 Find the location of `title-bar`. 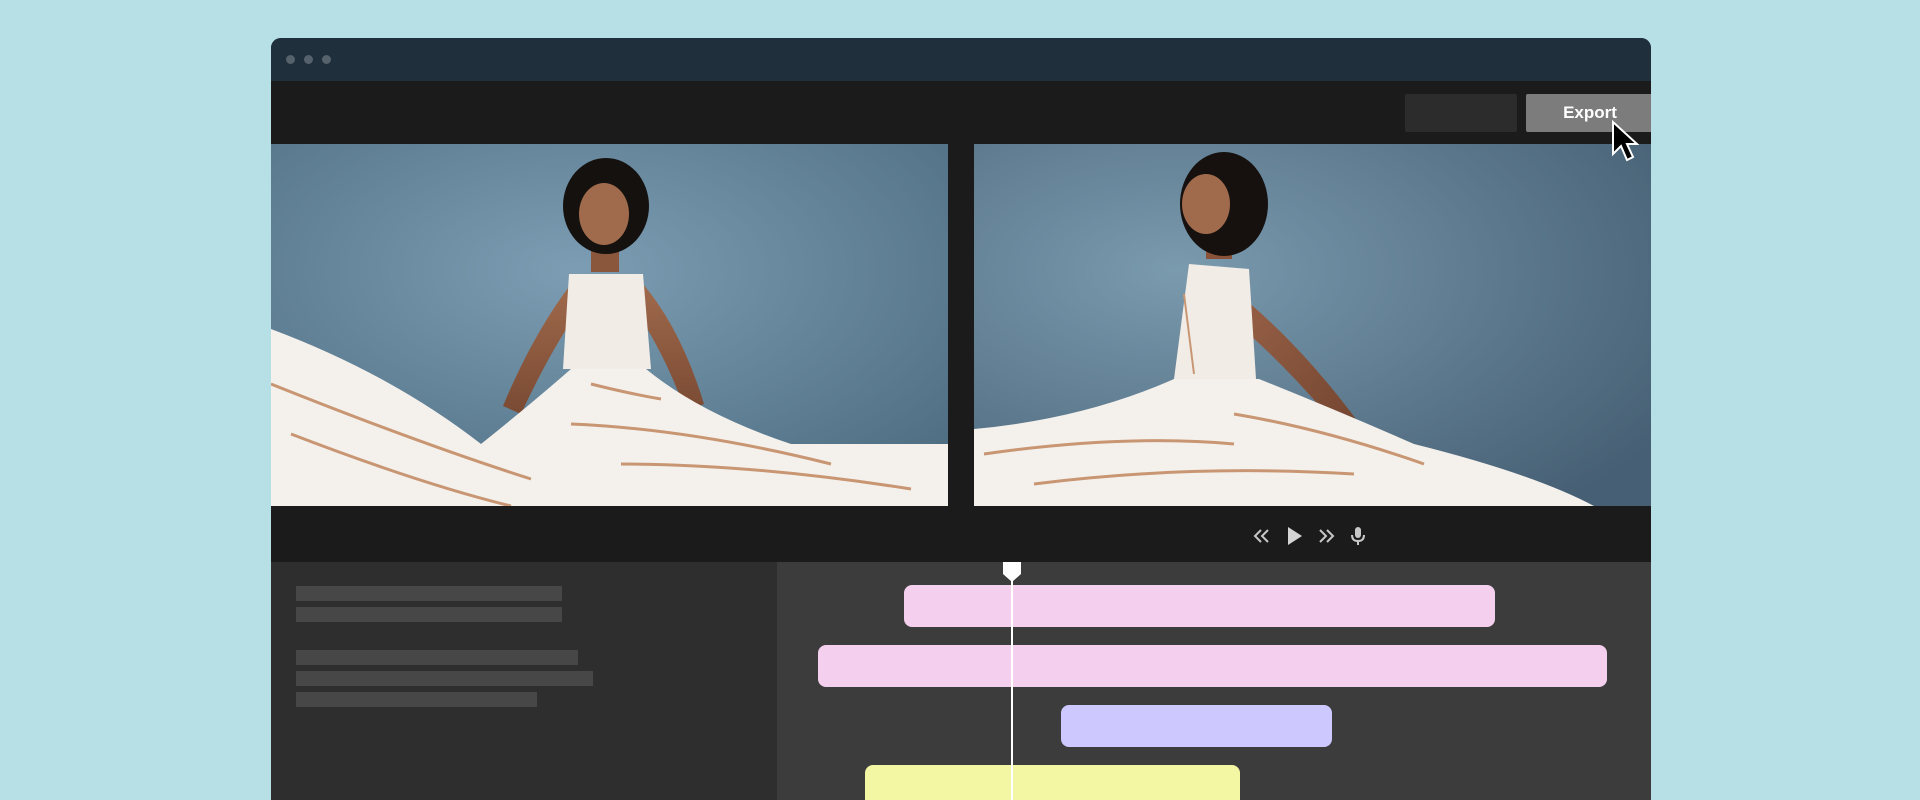

title-bar is located at coordinates (961, 59).